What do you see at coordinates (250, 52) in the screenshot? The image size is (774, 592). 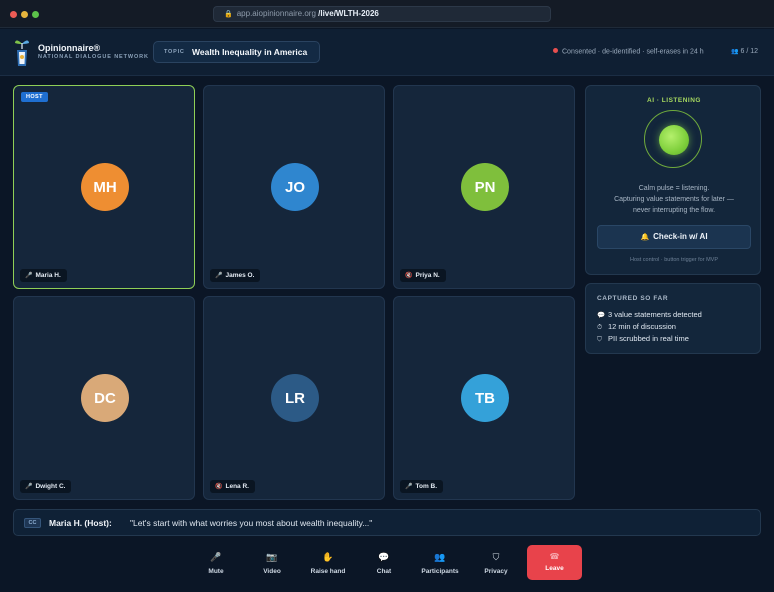 I see `topic-value: Wealth Inequality in America` at bounding box center [250, 52].